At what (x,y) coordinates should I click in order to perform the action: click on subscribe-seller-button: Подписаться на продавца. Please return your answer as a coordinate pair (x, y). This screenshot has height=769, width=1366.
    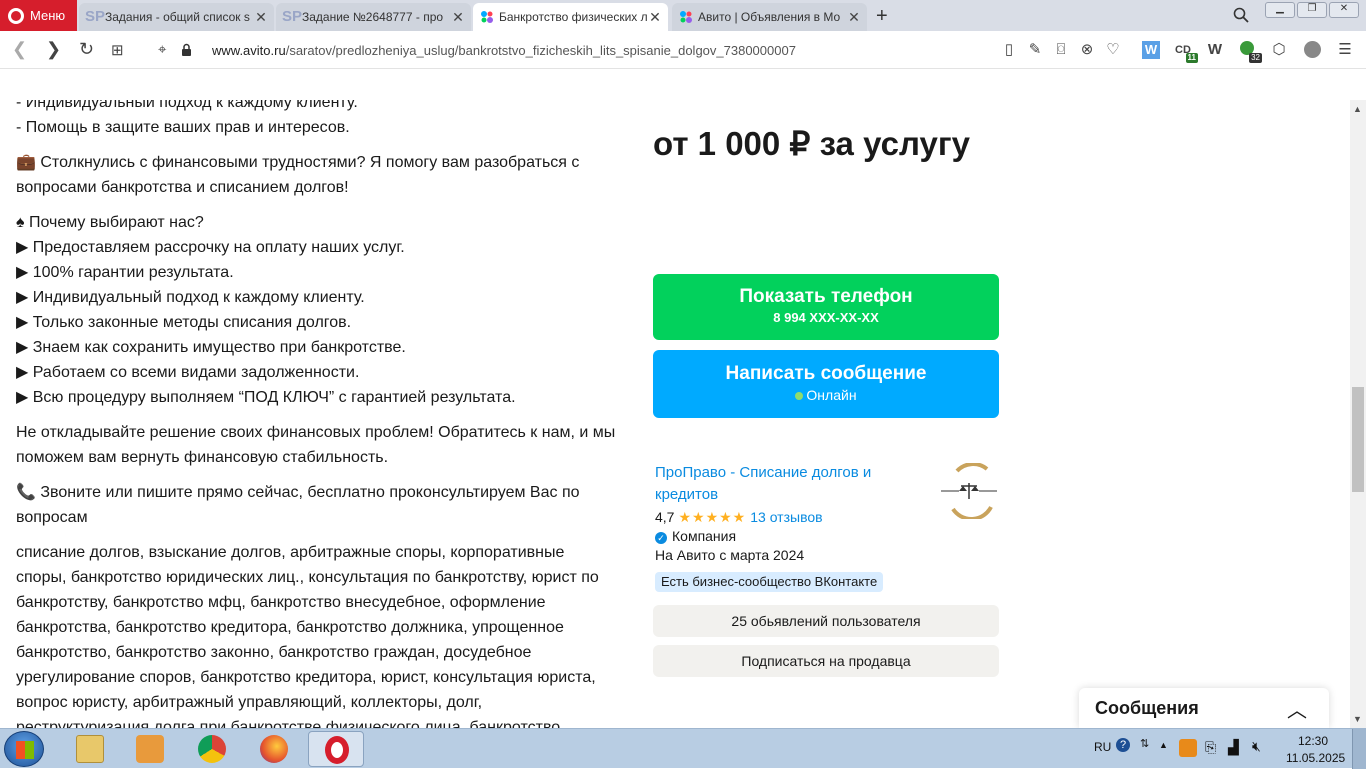
    Looking at the image, I should click on (826, 661).